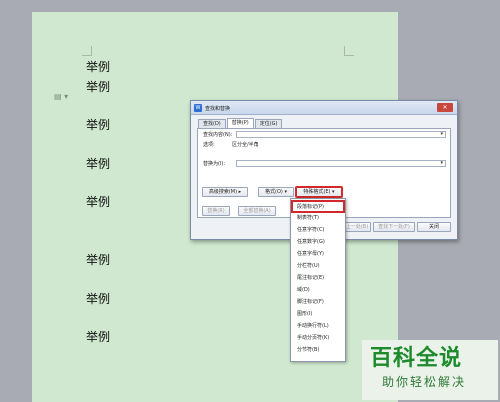  I want to click on menu-item-graphic: 图形(I), so click(318, 314).